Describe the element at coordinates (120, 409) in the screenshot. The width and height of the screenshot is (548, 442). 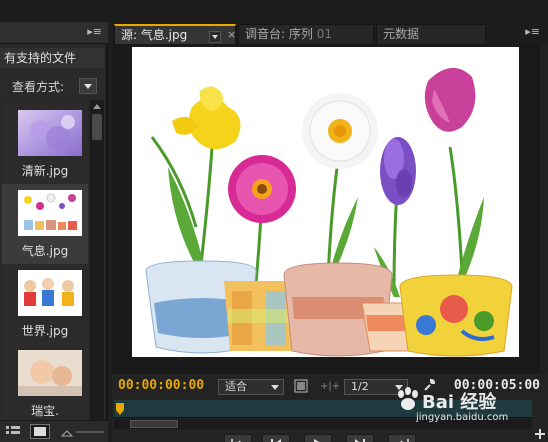
I see `playhead-icon` at that location.